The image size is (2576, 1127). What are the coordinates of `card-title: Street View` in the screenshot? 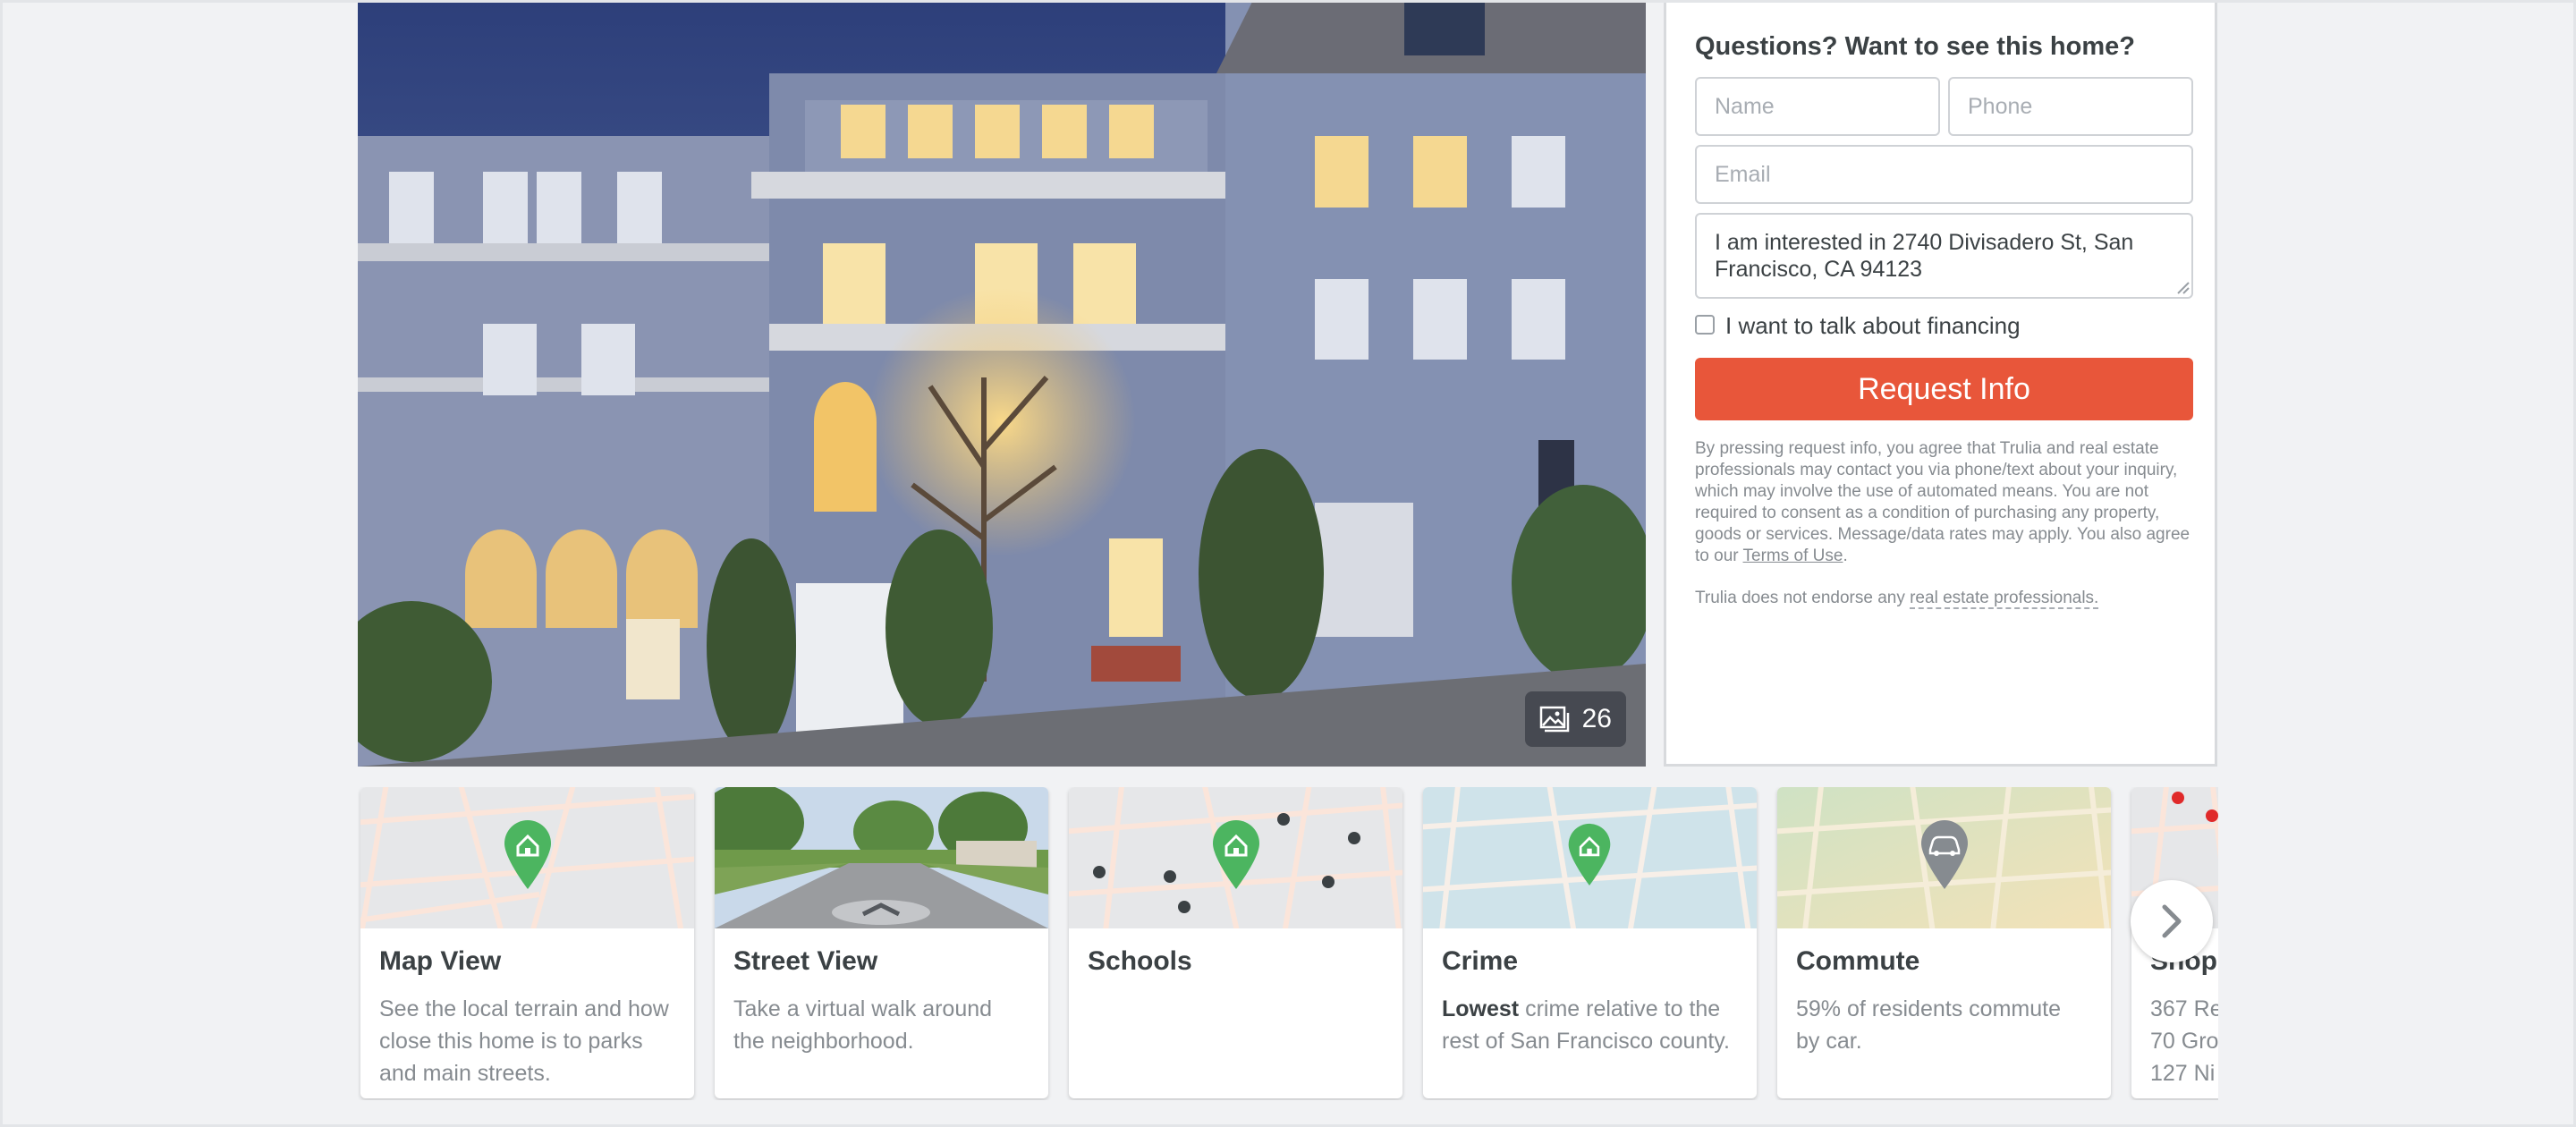 It's located at (805, 961).